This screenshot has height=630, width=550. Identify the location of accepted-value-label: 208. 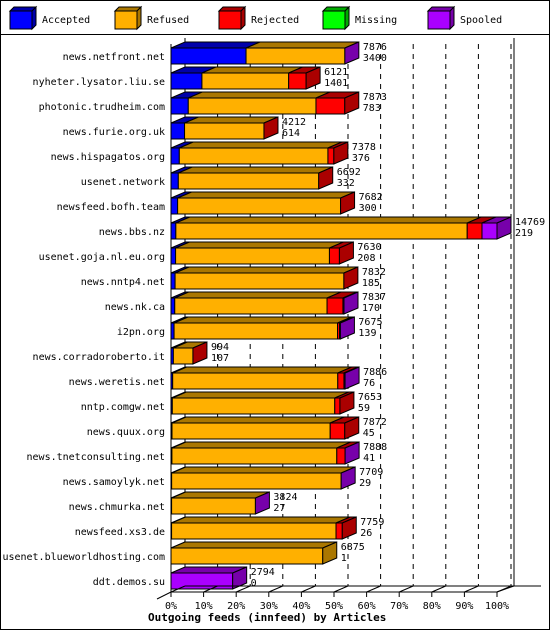
(366, 258).